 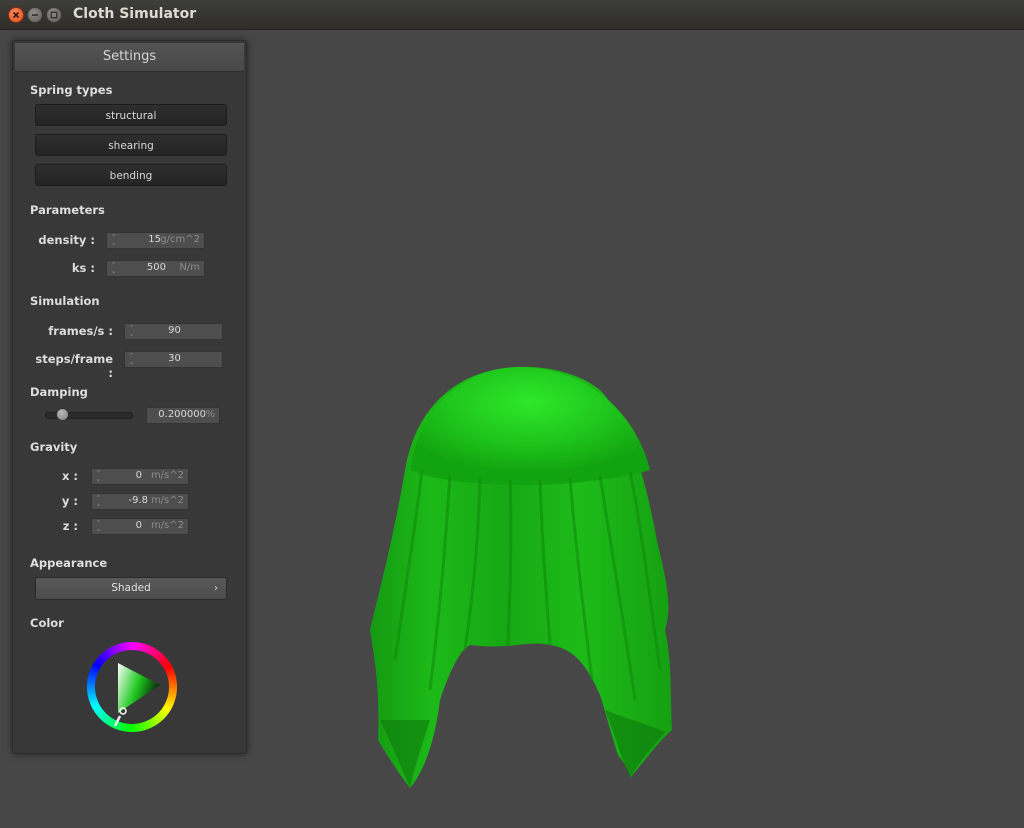 I want to click on fps-field: ⌃ ⌄ 90, so click(x=173, y=331).